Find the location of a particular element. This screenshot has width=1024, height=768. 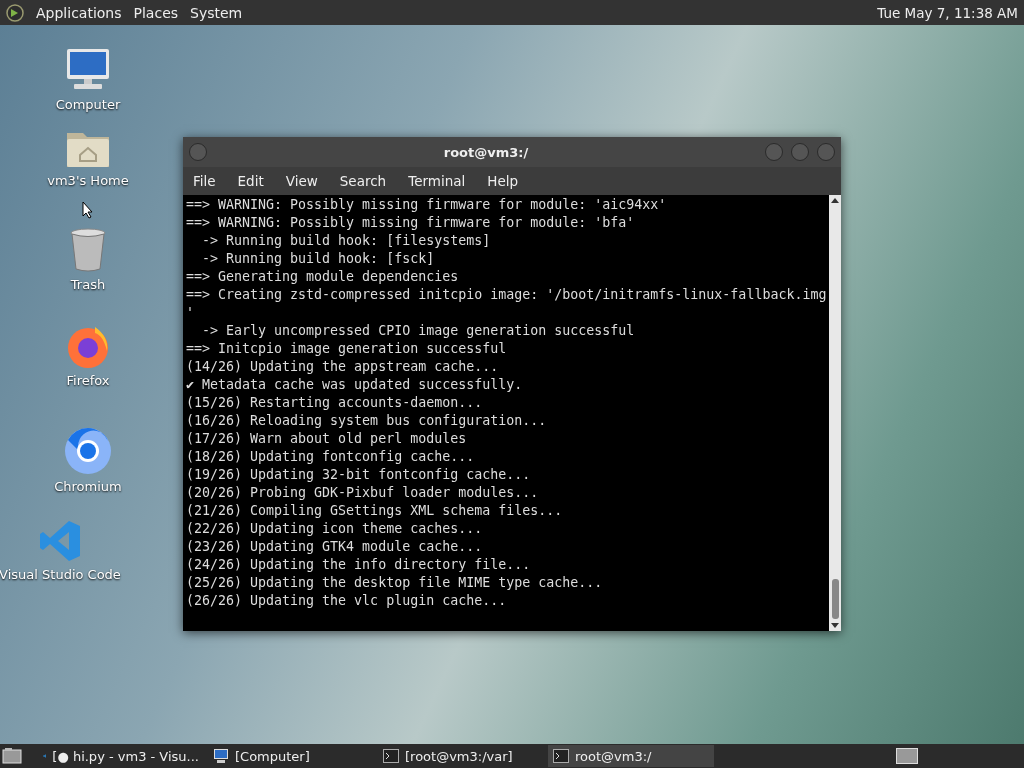

panel-menu: Applications is located at coordinates (79, 12).